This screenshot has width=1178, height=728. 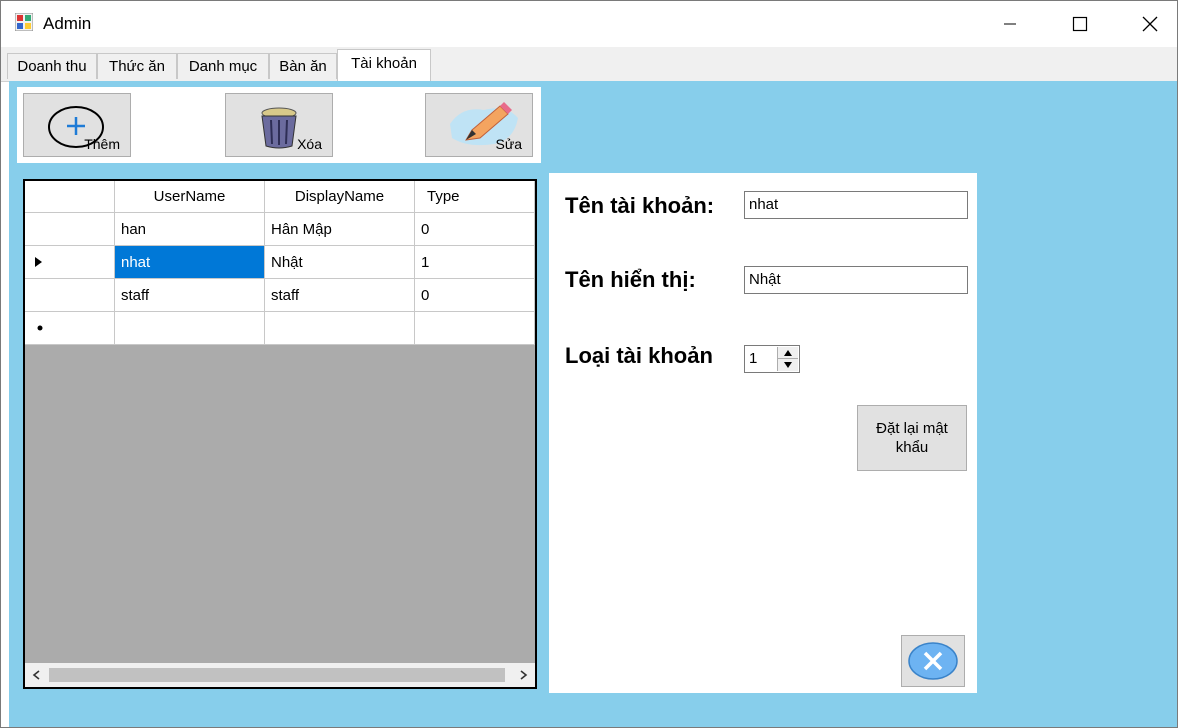 I want to click on app-icon, so click(x=24, y=22).